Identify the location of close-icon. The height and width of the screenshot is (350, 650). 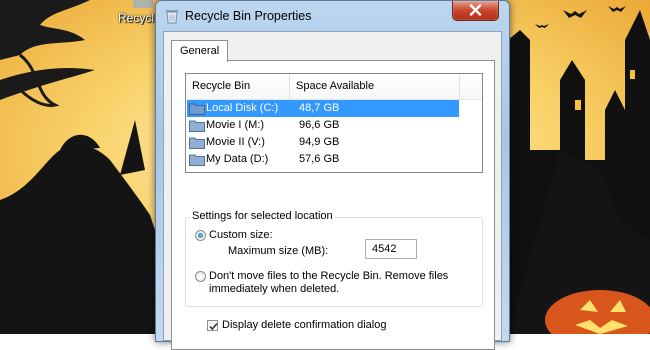
(475, 10).